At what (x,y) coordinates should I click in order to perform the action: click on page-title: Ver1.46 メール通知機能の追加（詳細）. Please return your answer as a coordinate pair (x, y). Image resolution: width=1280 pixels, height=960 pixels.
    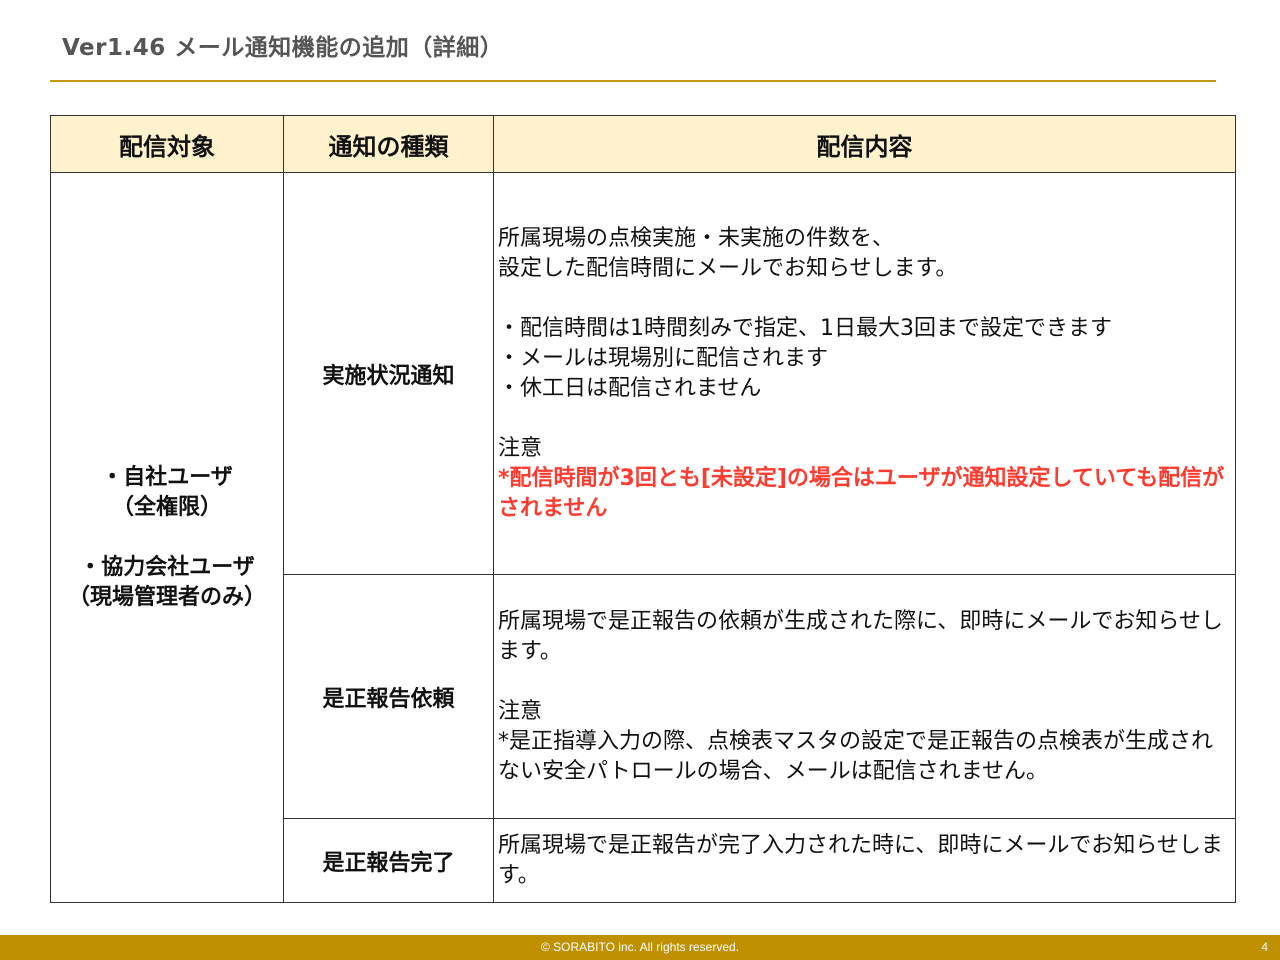
    Looking at the image, I should click on (283, 48).